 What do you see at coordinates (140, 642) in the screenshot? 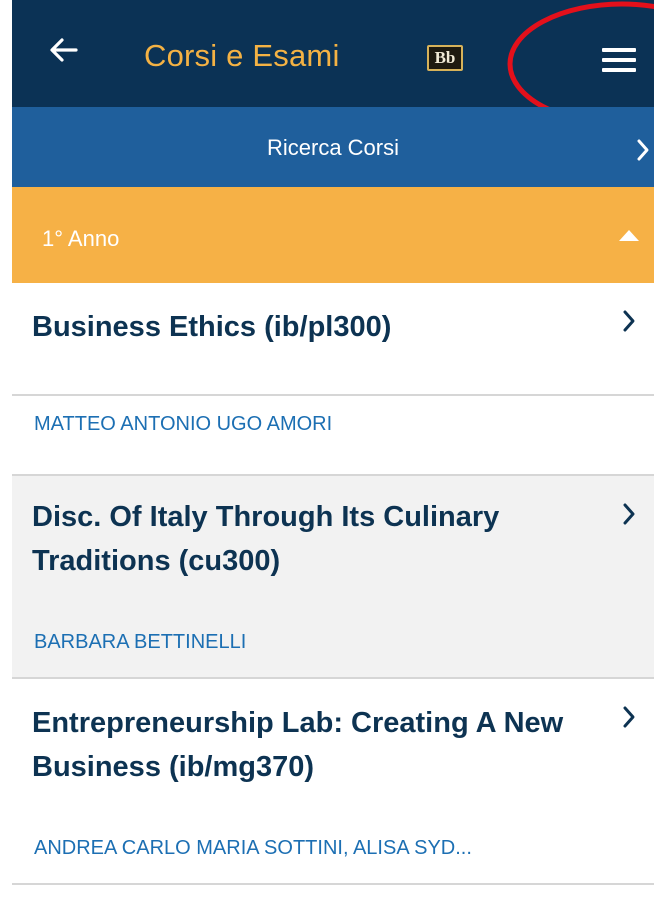
I see `course-instructor: BARBARA BETTINELLI` at bounding box center [140, 642].